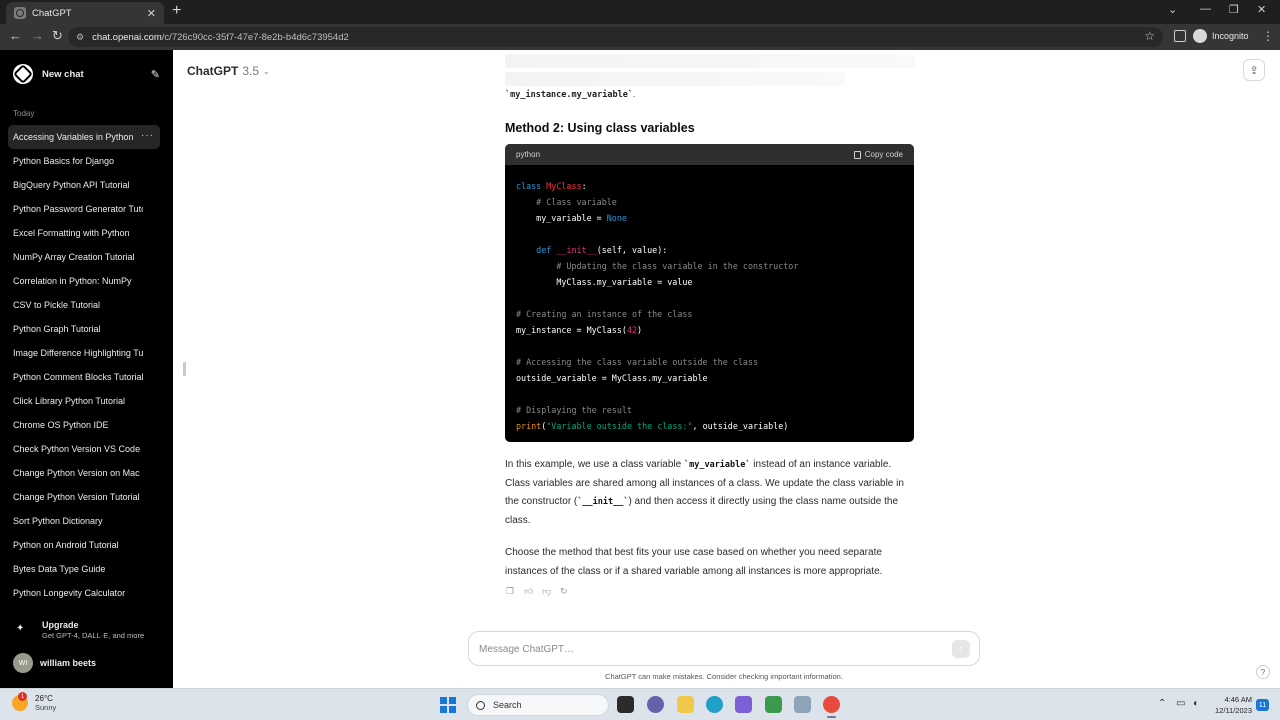  I want to click on chat-history-item: BigQuery Python API Tutorial, so click(84, 185).